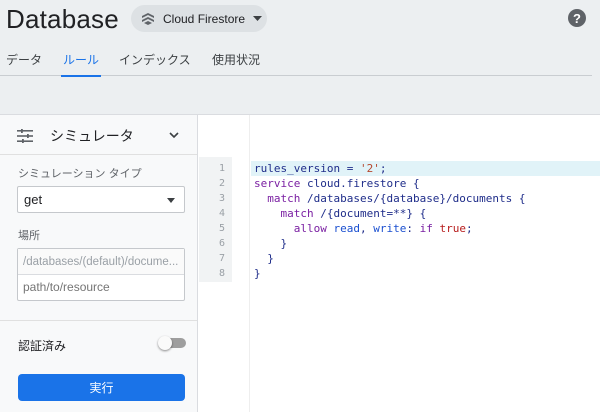 Image resolution: width=600 pixels, height=412 pixels. Describe the element at coordinates (221, 198) in the screenshot. I see `line-number: 3` at that location.